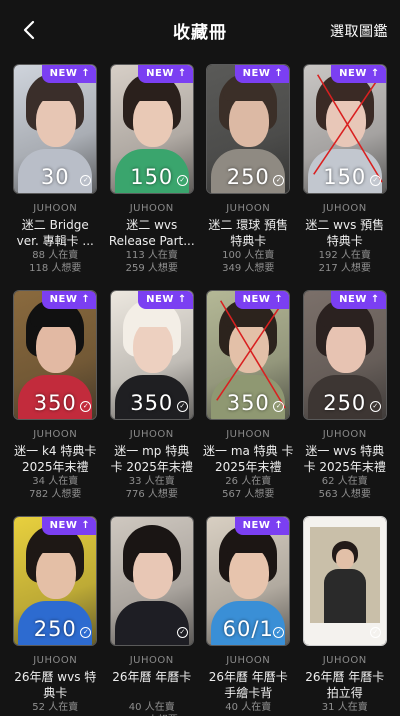  Describe the element at coordinates (55, 707) in the screenshot. I see `selling-count: 52 人在賣` at that location.